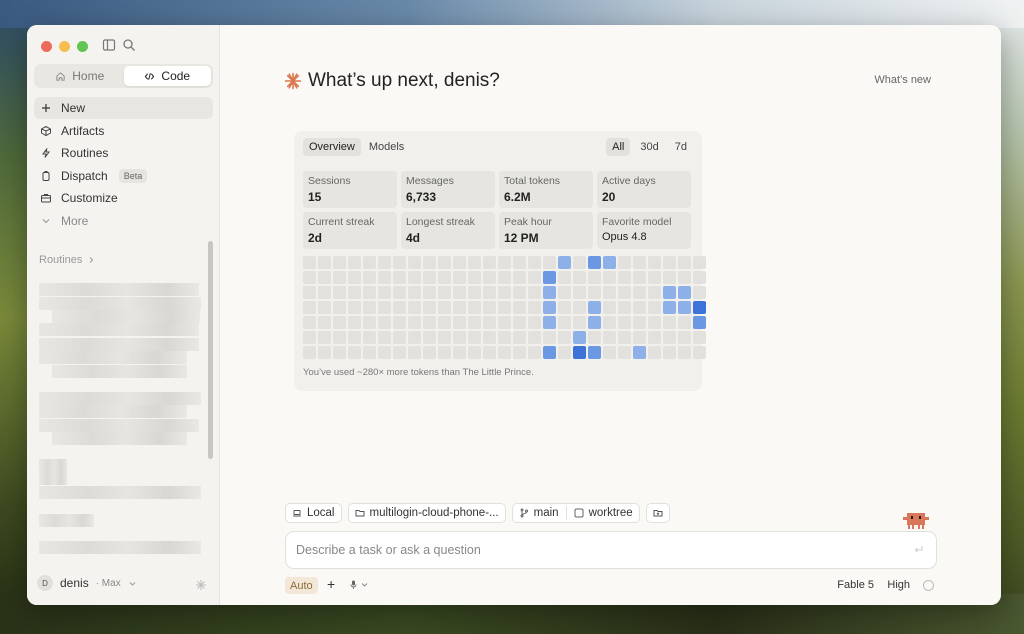 This screenshot has height=634, width=1024. I want to click on add-attachment-button: +, so click(331, 584).